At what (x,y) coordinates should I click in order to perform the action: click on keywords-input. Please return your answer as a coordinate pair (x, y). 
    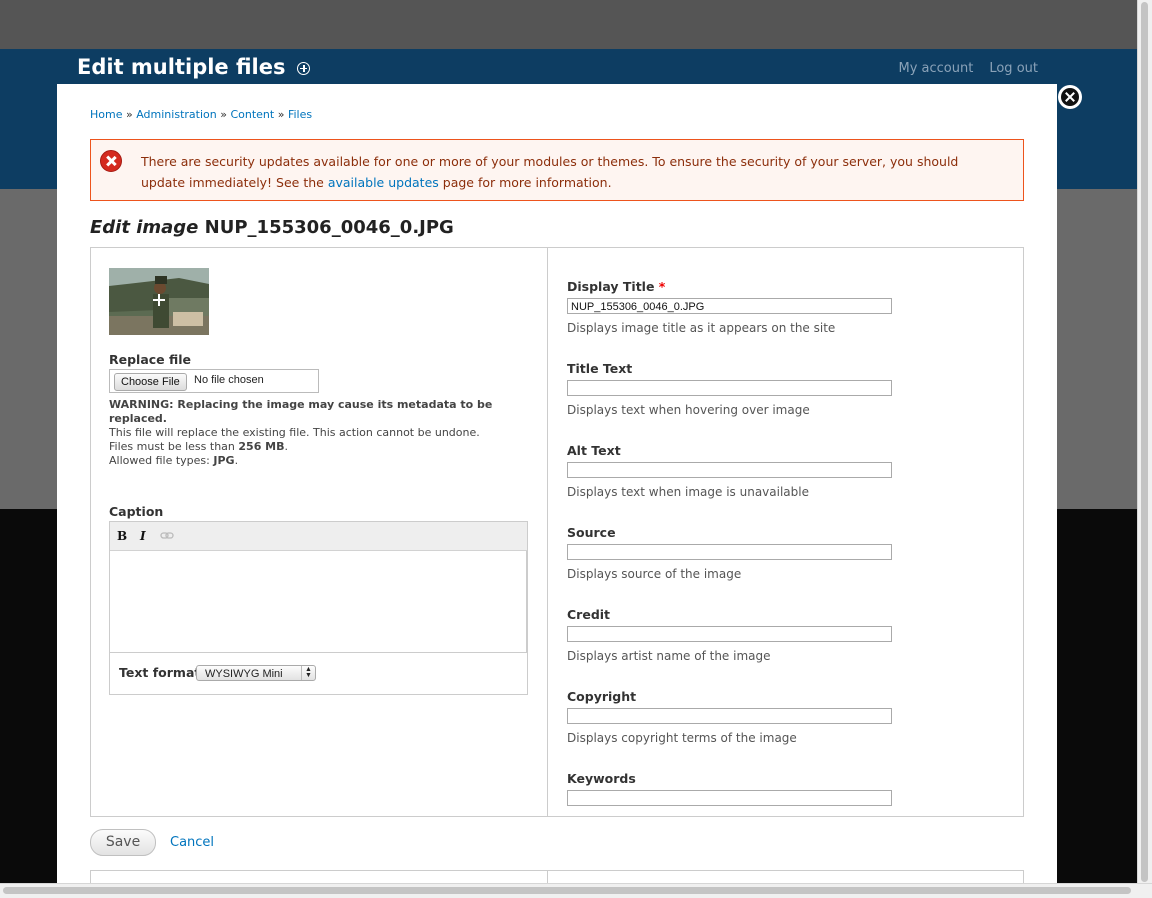
    Looking at the image, I should click on (729, 798).